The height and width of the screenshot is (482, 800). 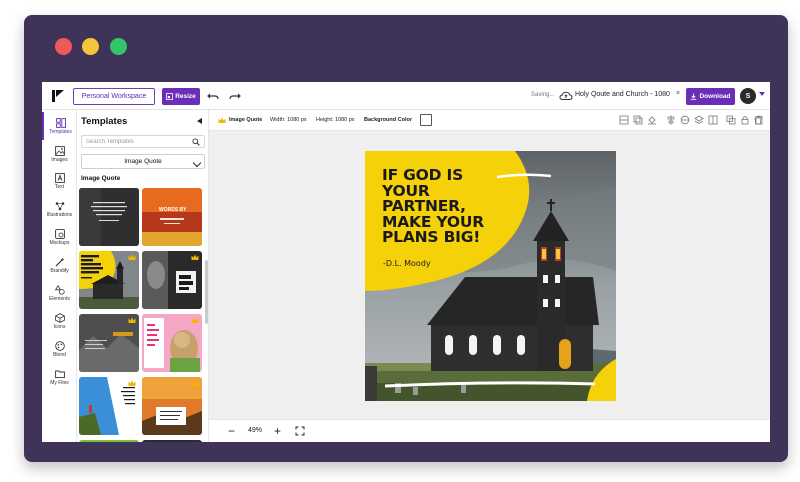 What do you see at coordinates (288, 120) in the screenshot?
I see `width-label: Width: 1080 px` at bounding box center [288, 120].